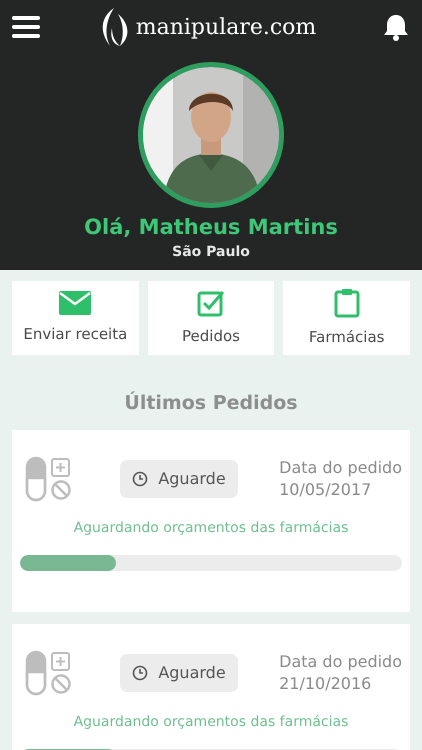  Describe the element at coordinates (26, 27) in the screenshot. I see `menu-icon` at that location.